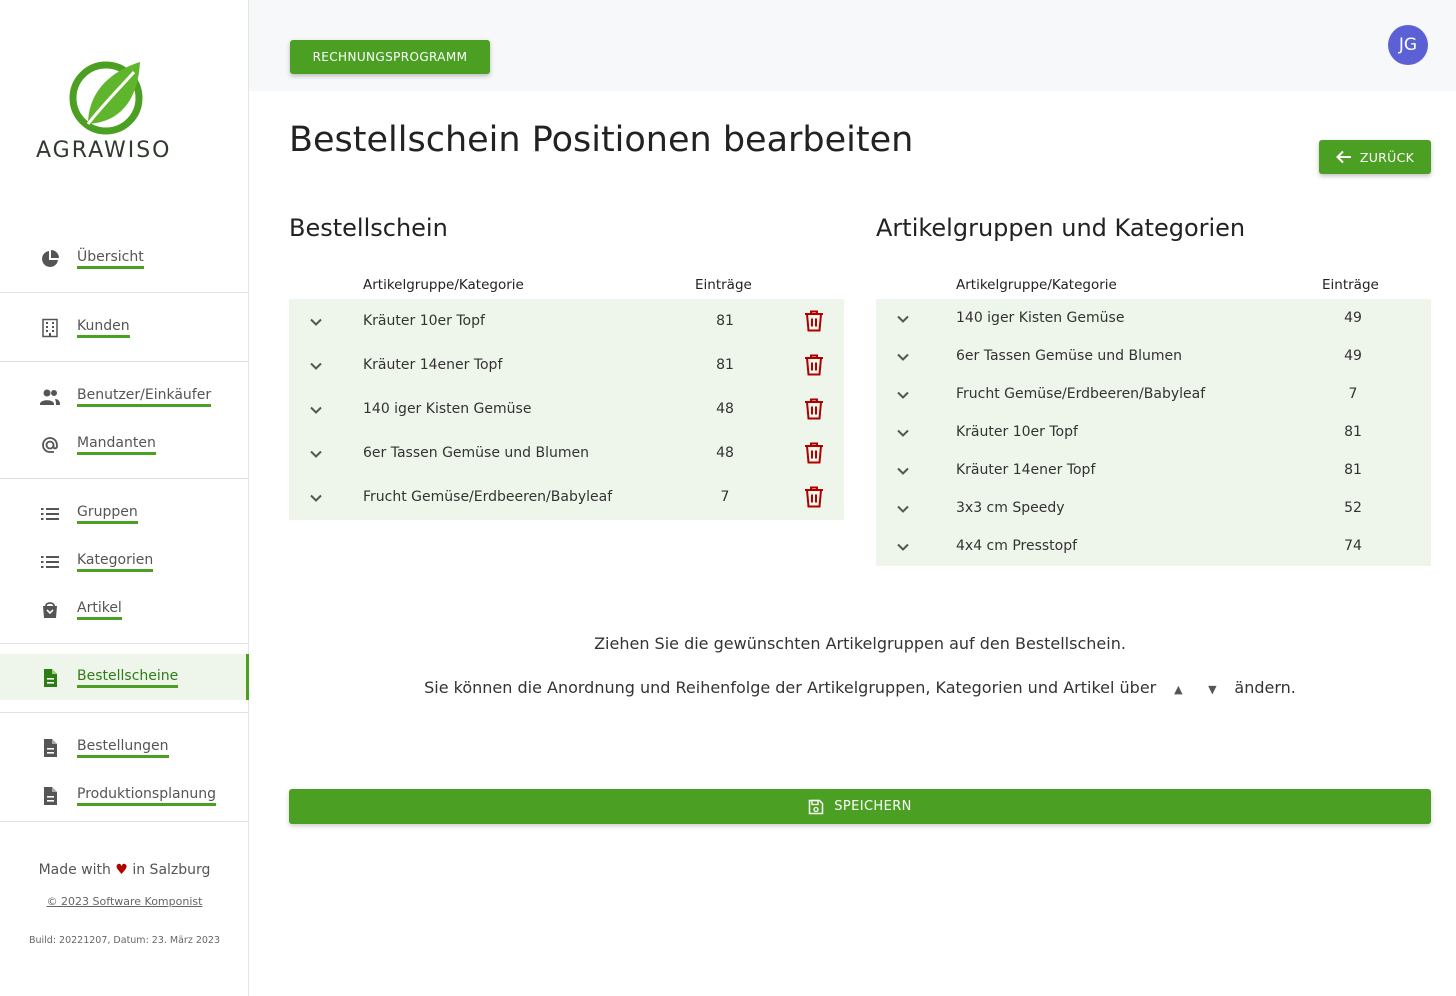  I want to click on sidebar-item-label: Kategorien, so click(115, 561).